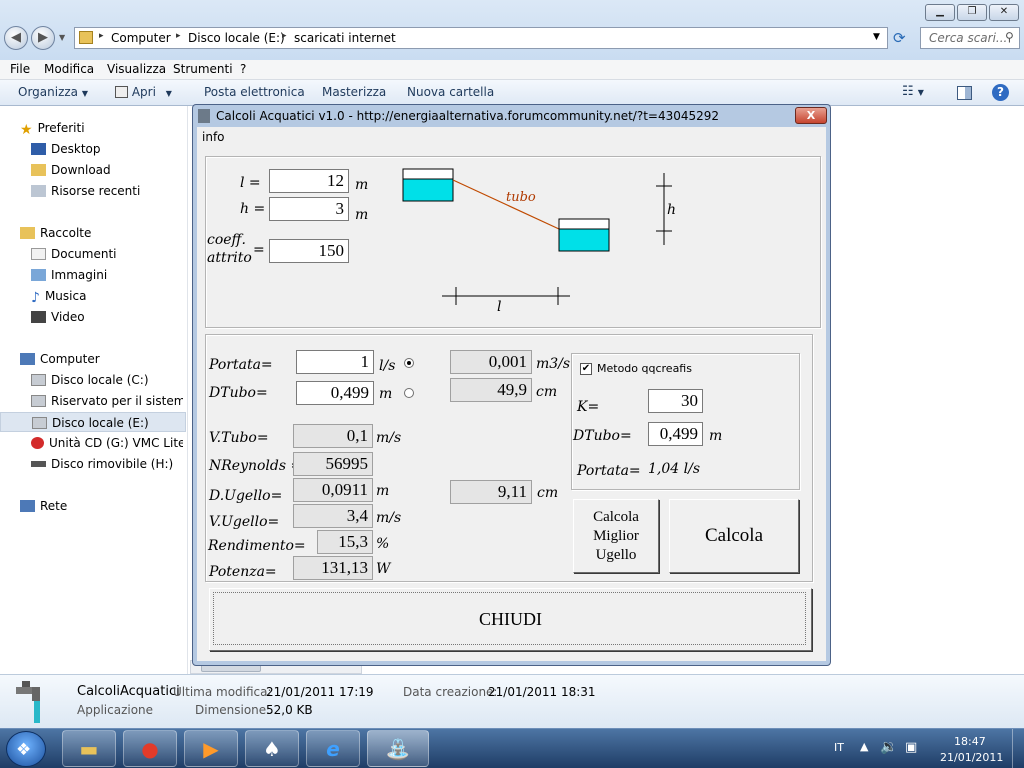  What do you see at coordinates (398, 748) in the screenshot?
I see `taskbar-calcoli-acquatici: ⛲` at bounding box center [398, 748].